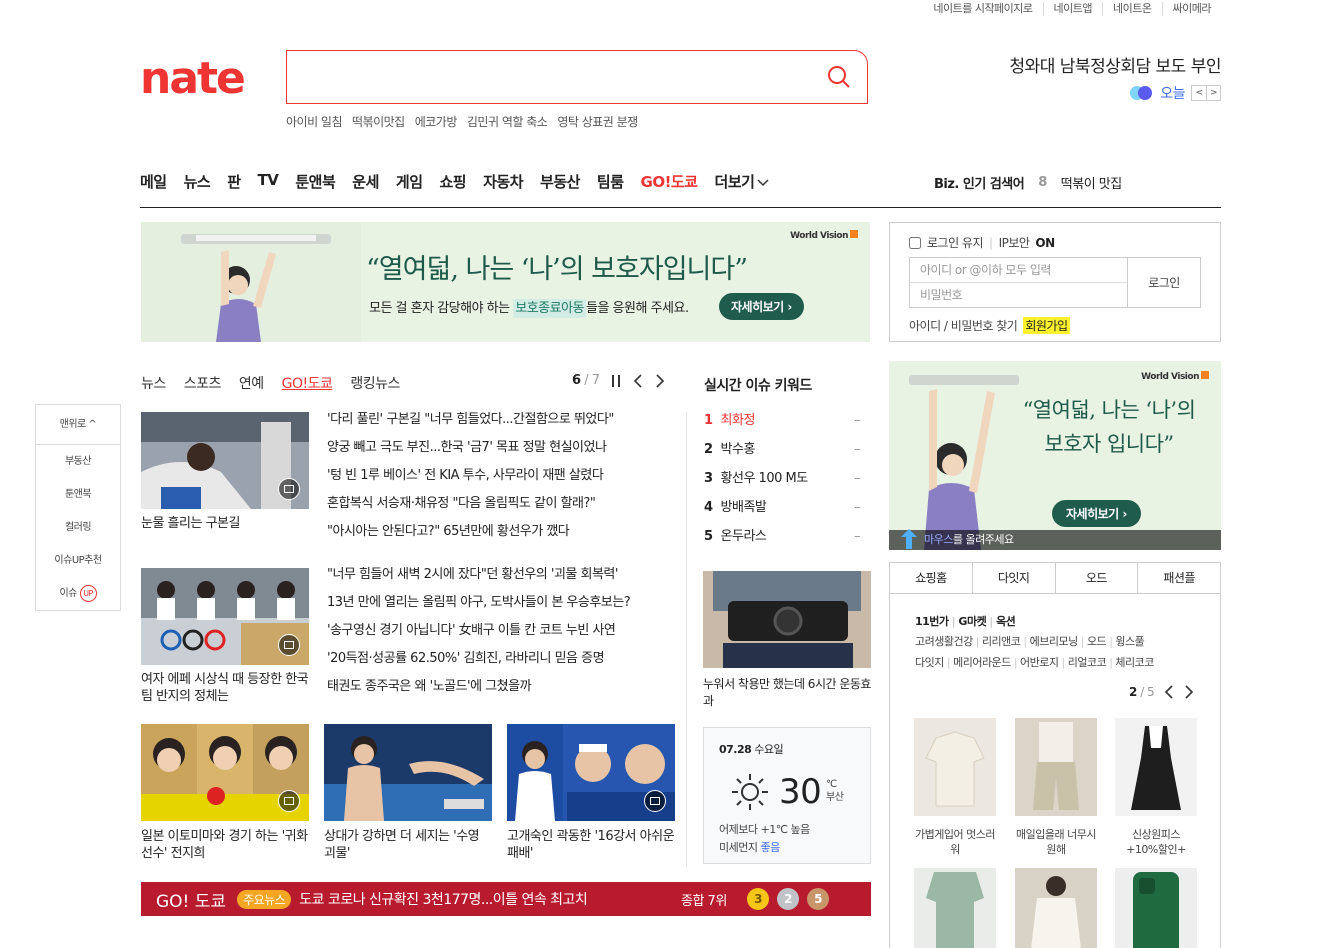 The width and height of the screenshot is (1339, 948). Describe the element at coordinates (591, 845) in the screenshot. I see `photo-caption: 고개숙인 곽동한 '16강서 아쉬운 패배'` at that location.